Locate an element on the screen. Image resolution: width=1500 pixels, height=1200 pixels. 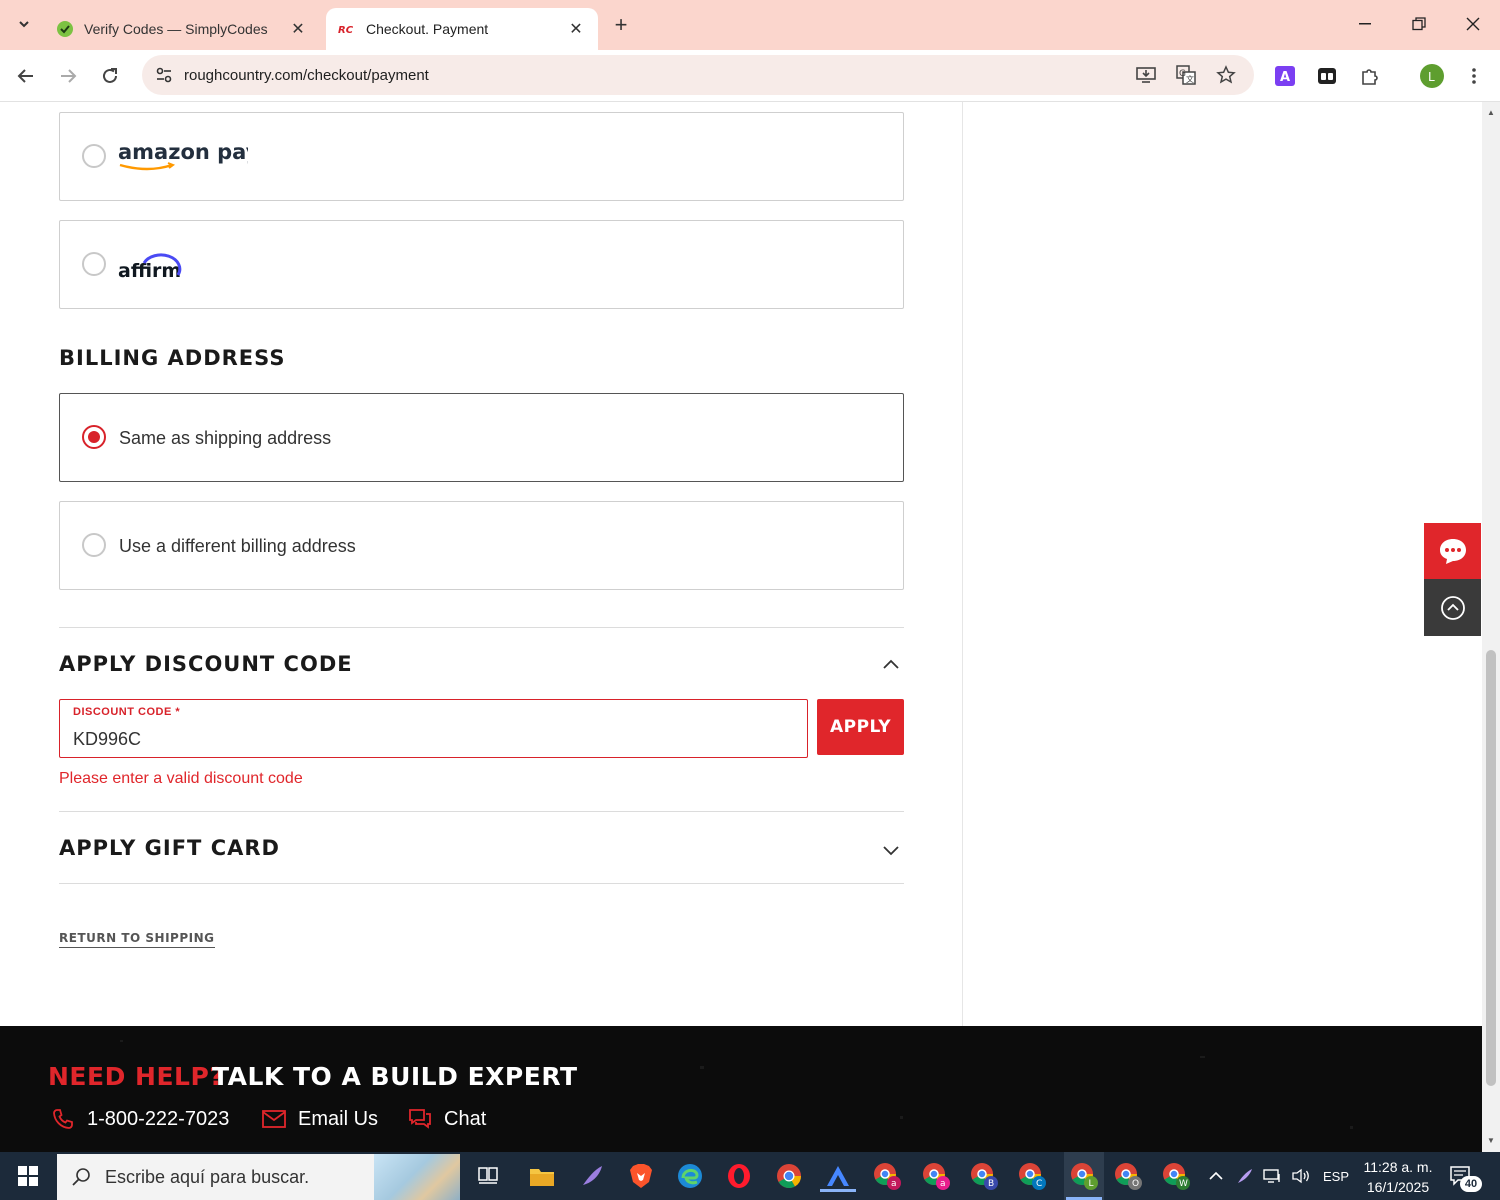
discount-code-label: DISCOUNT CODE * is located at coordinates (127, 712).